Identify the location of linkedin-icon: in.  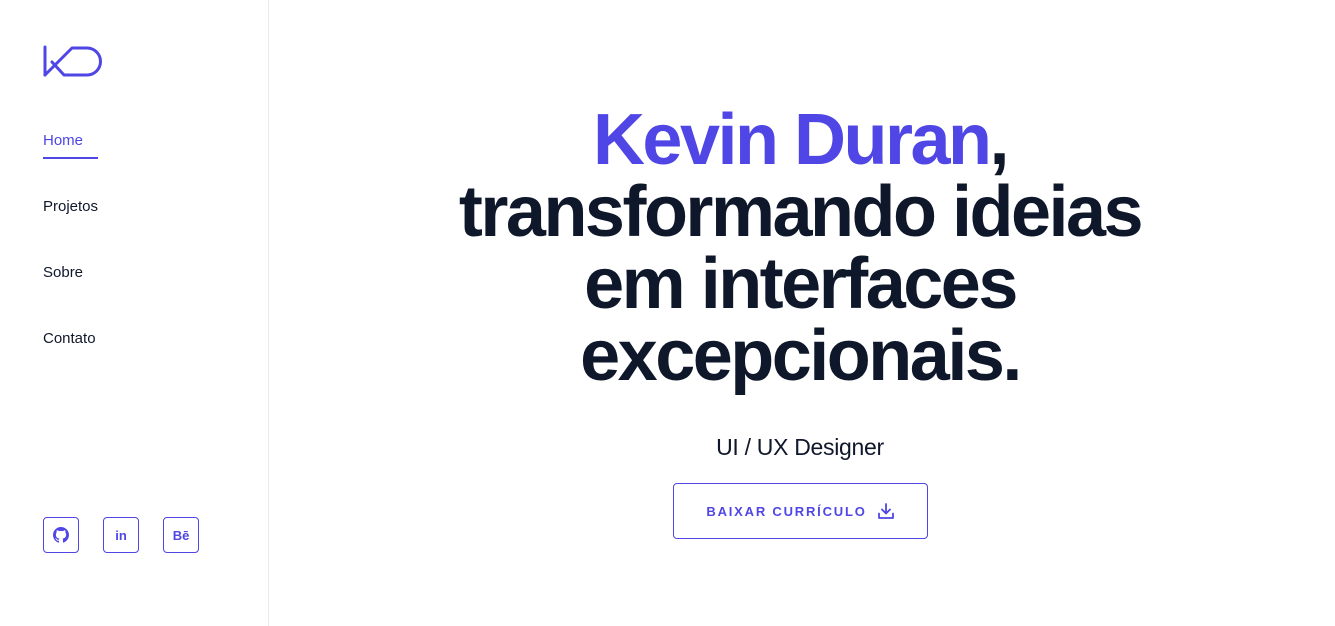
(121, 535).